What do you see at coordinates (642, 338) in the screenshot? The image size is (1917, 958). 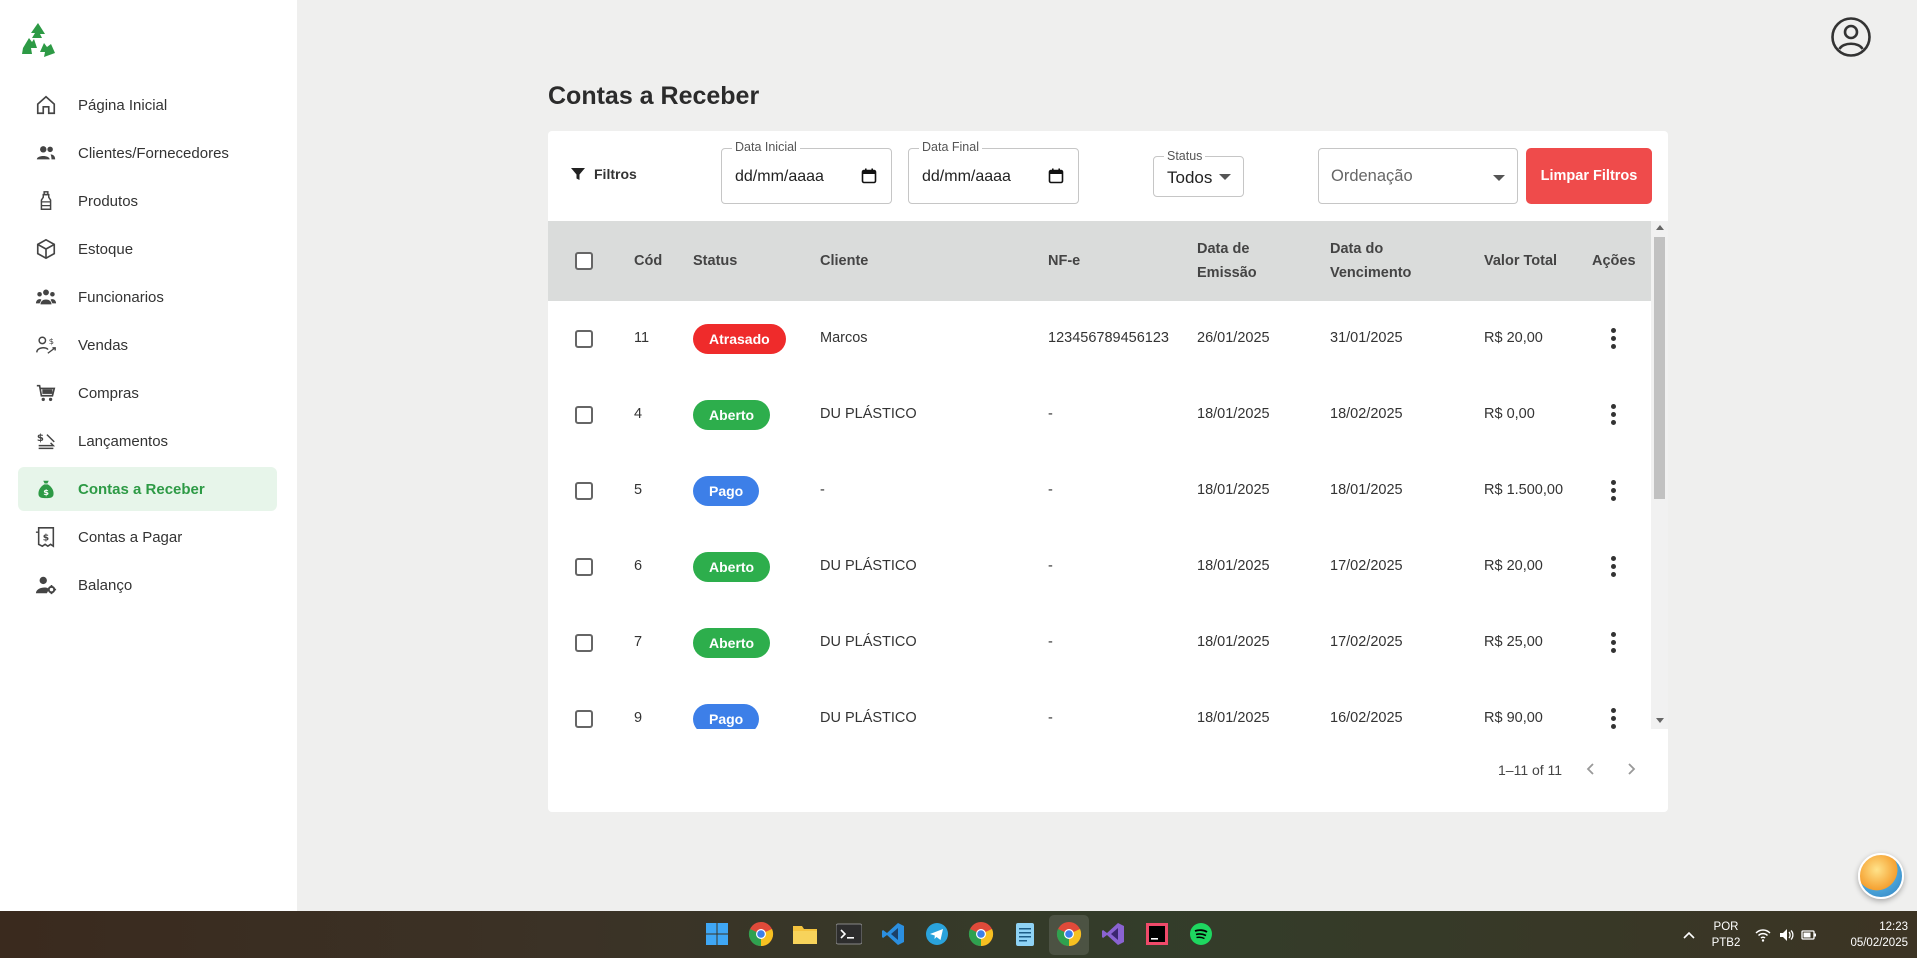 I see `cell-code: 11` at bounding box center [642, 338].